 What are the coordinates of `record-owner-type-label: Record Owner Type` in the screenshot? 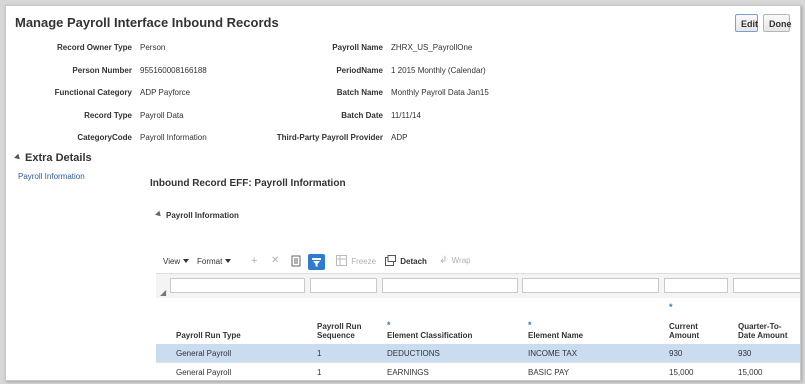 It's located at (94, 47).